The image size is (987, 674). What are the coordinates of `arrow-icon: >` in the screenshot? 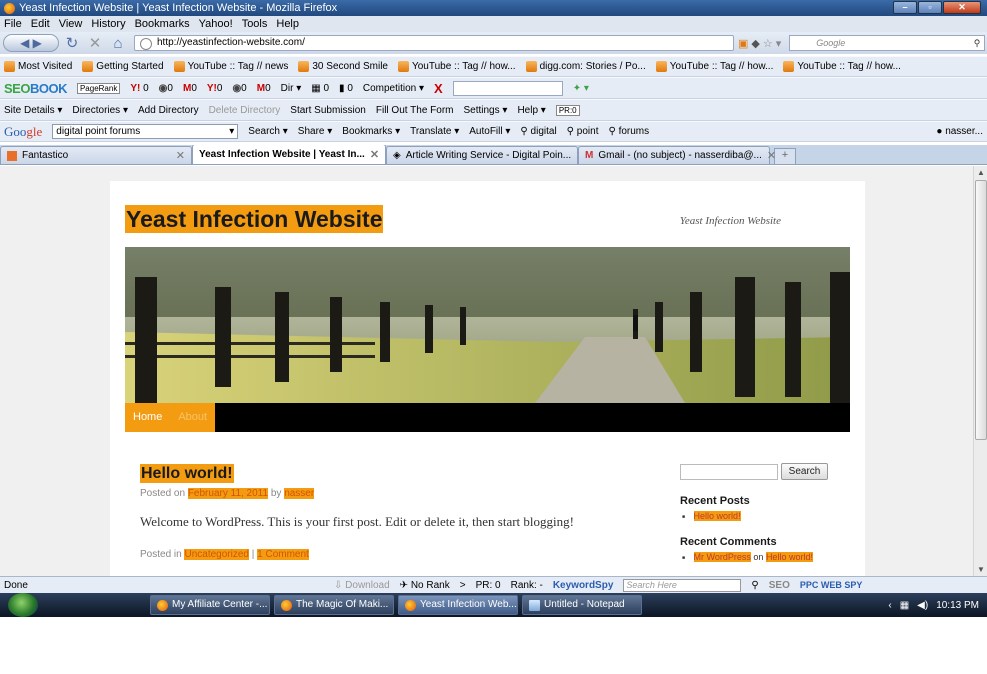 It's located at (463, 585).